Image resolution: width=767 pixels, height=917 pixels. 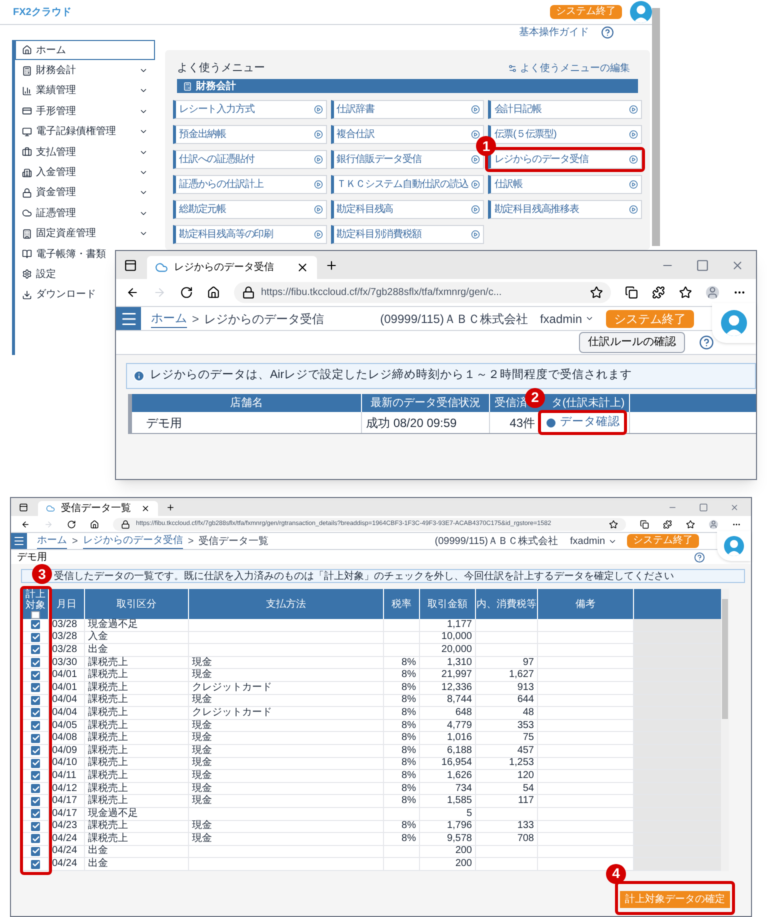 What do you see at coordinates (407, 209) in the screenshot?
I see `menu-item: 勘定科目残高` at bounding box center [407, 209].